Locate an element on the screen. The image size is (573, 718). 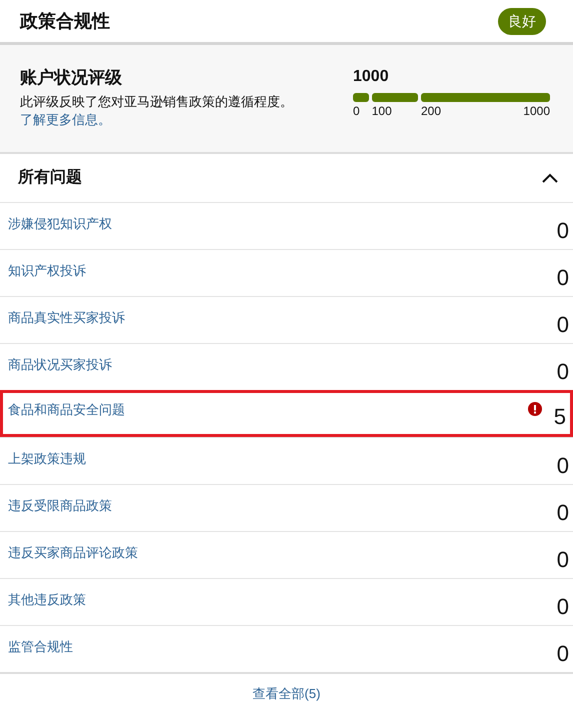
issue-link: 其他违反政策 is located at coordinates (47, 600).